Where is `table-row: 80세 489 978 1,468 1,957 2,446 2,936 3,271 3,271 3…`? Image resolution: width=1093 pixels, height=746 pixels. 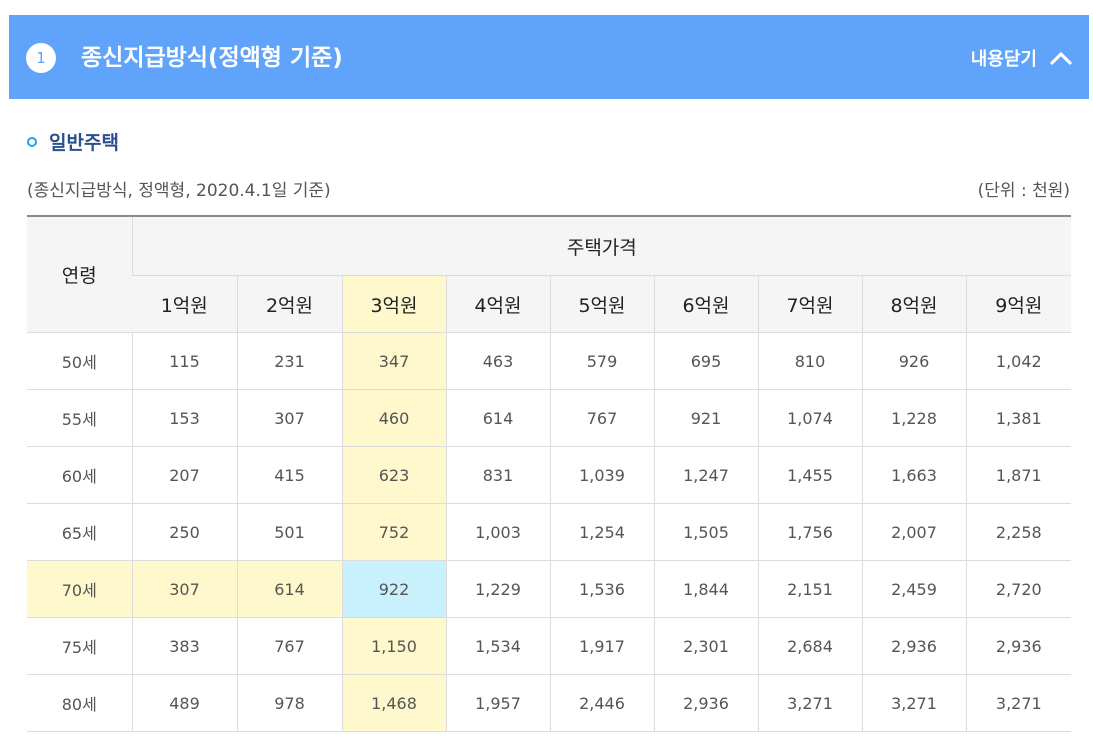 table-row: 80세 489 978 1,468 1,957 2,446 2,936 3,271 3,271 3… is located at coordinates (549, 703).